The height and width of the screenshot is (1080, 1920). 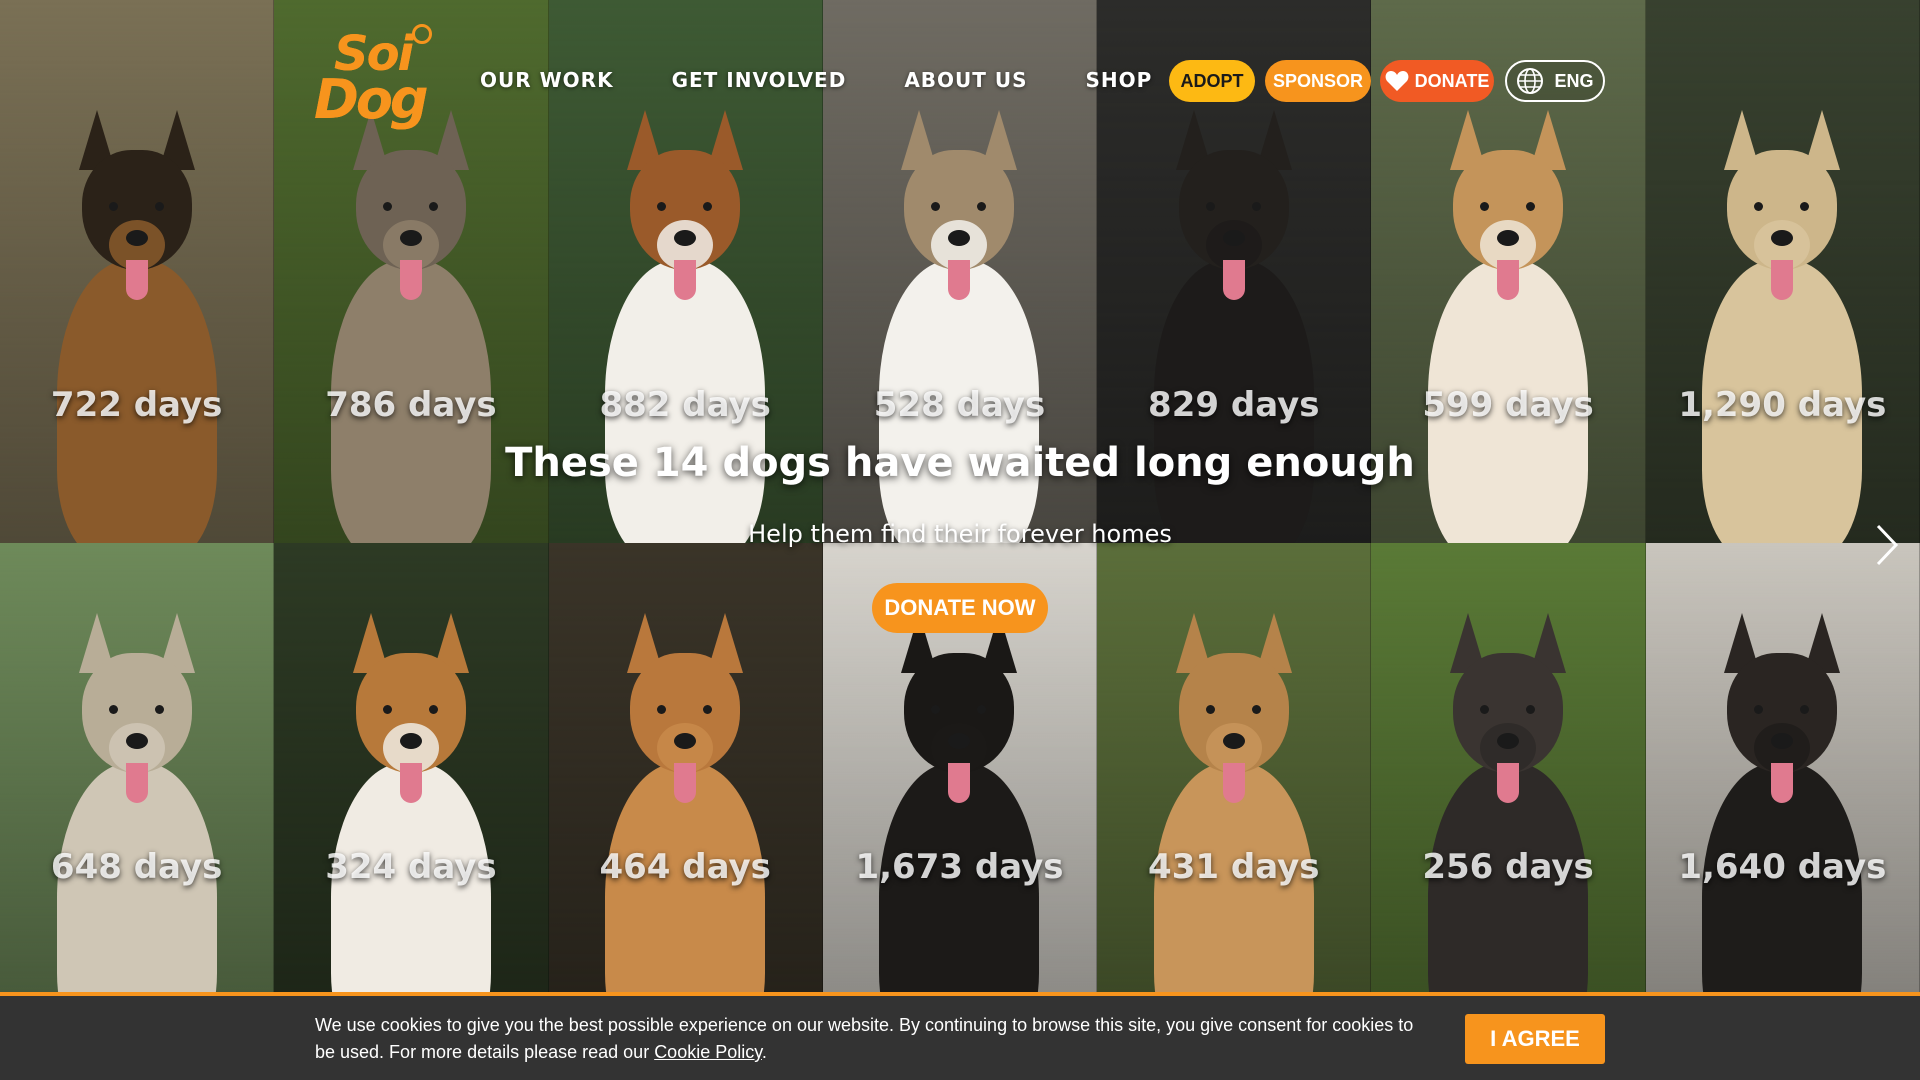 I want to click on main-nav: OUR WORK GET INVOLVED ABOUT US SHOP, so click(x=816, y=80).